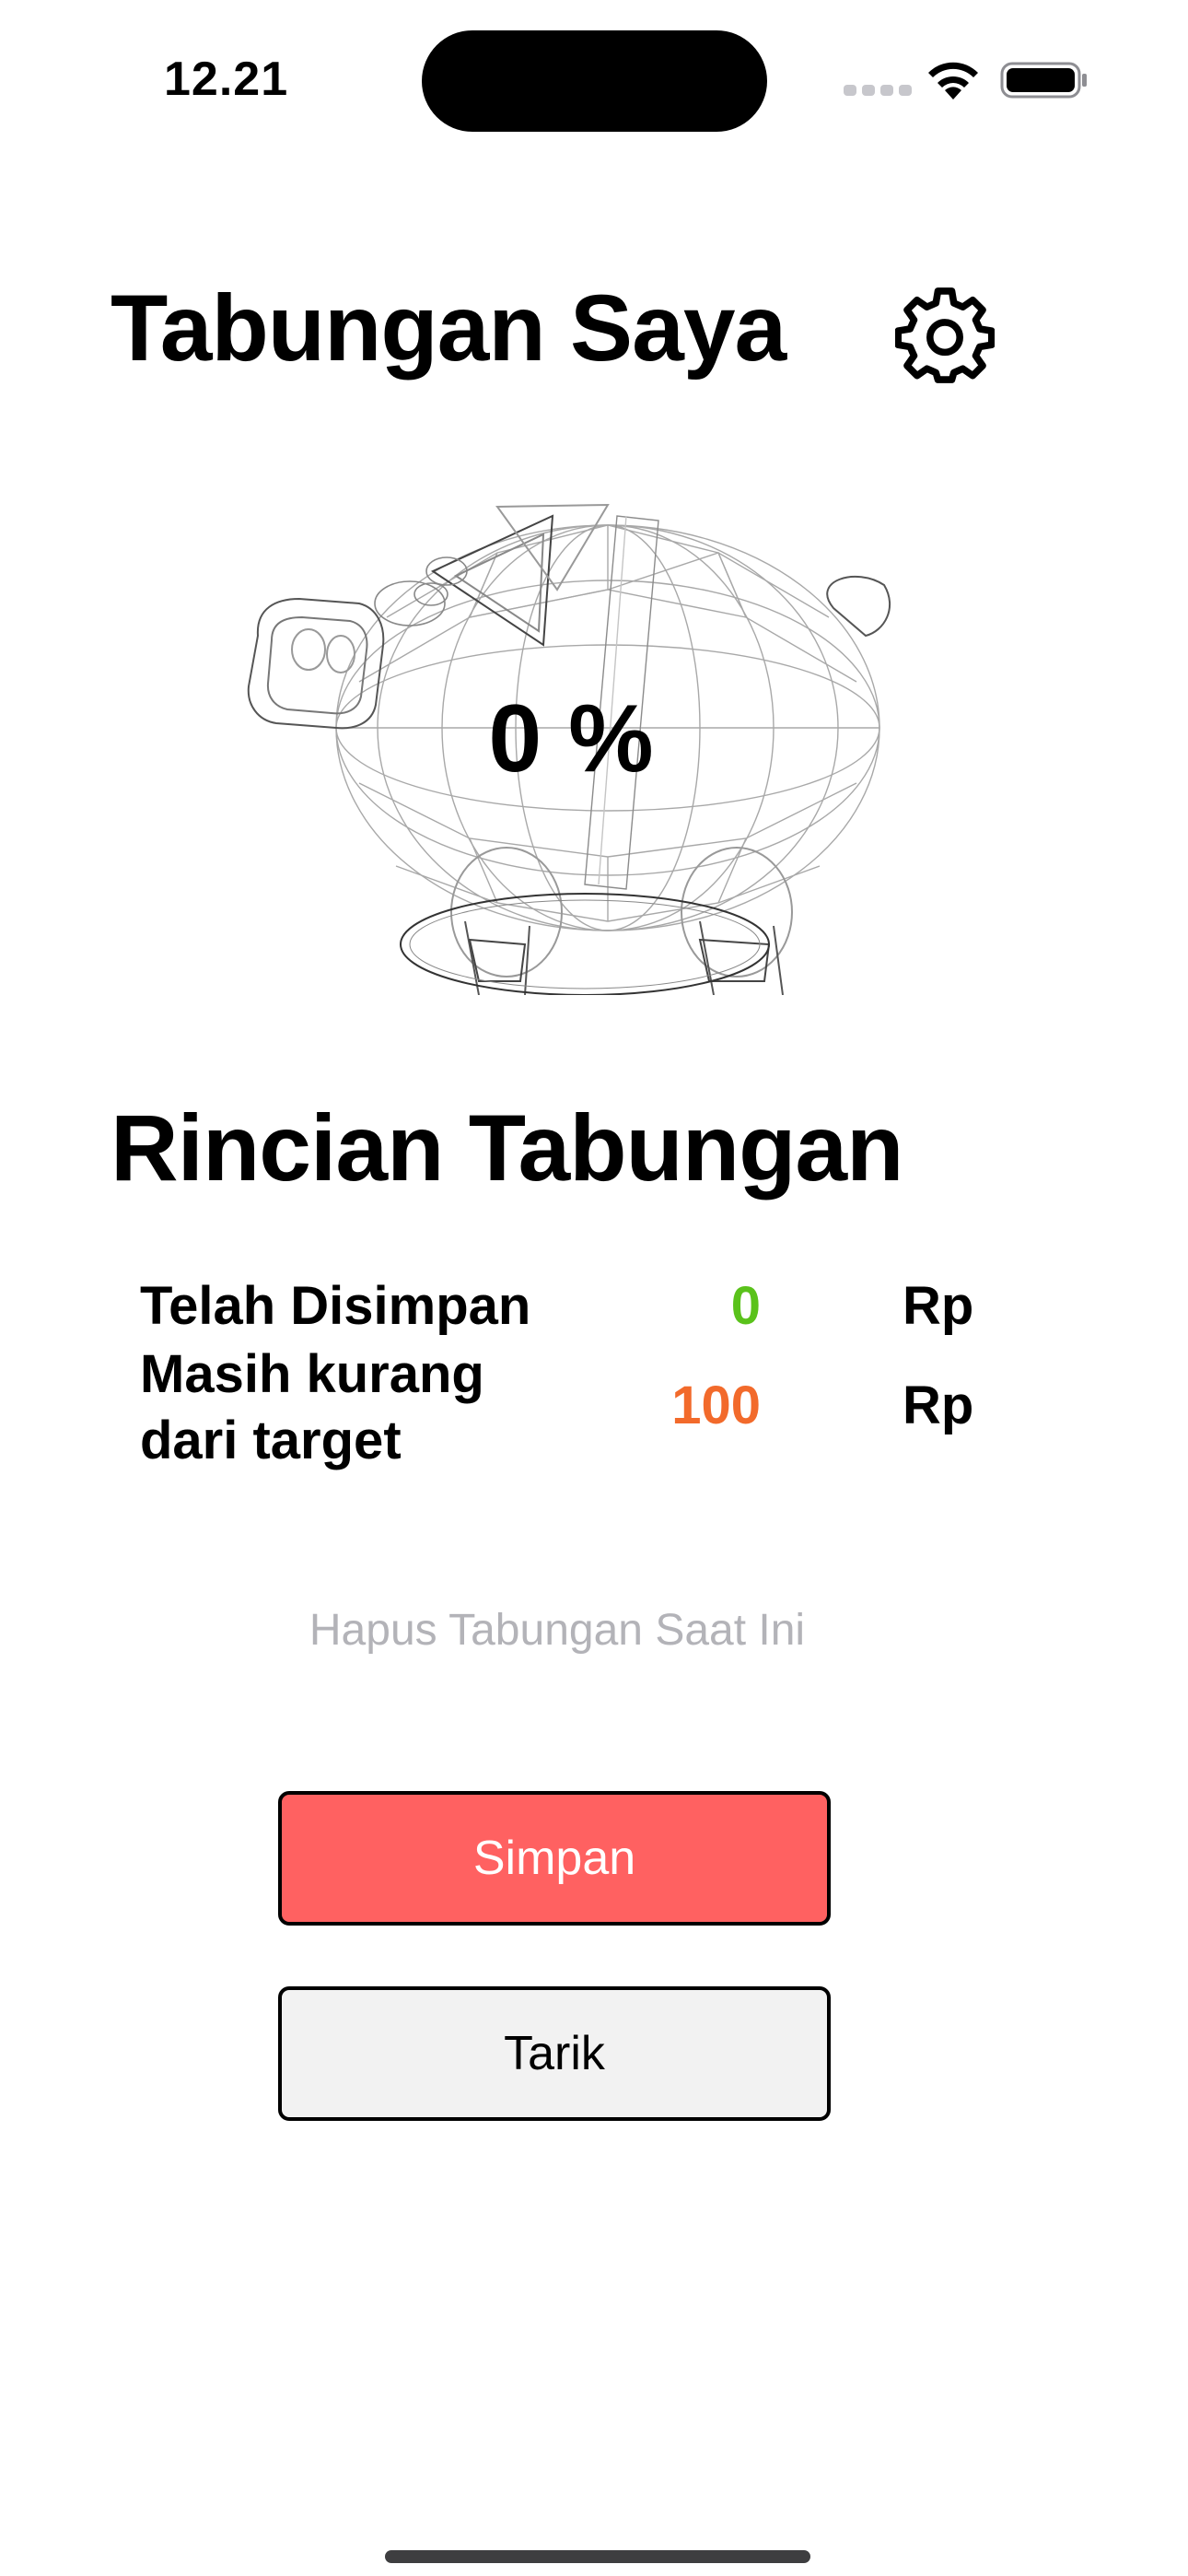 The height and width of the screenshot is (2576, 1188). I want to click on remaining-amount-value: 100, so click(716, 1405).